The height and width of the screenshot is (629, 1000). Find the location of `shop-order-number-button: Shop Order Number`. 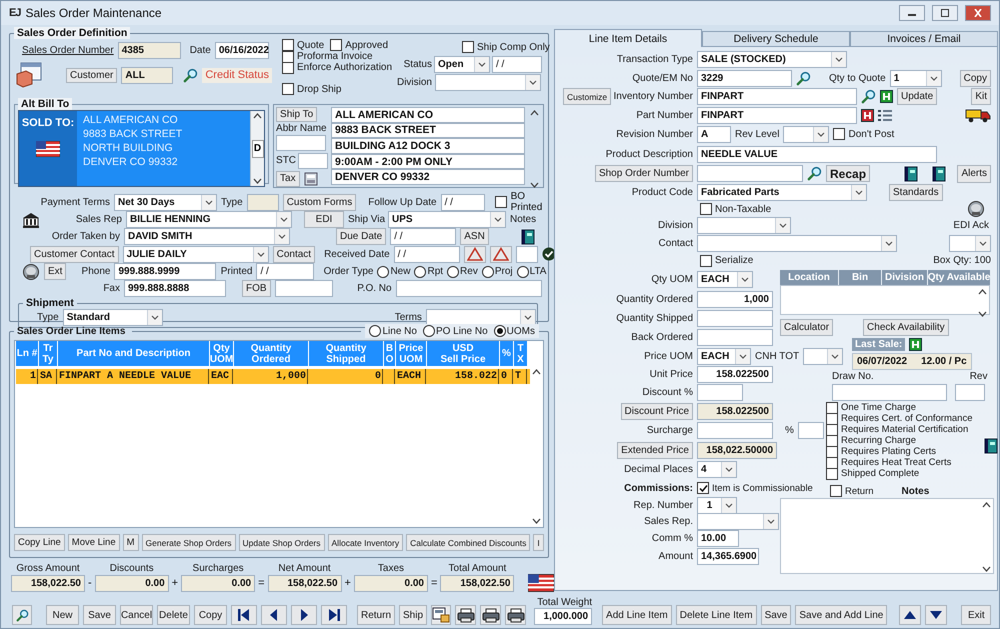

shop-order-number-button: Shop Order Number is located at coordinates (643, 173).